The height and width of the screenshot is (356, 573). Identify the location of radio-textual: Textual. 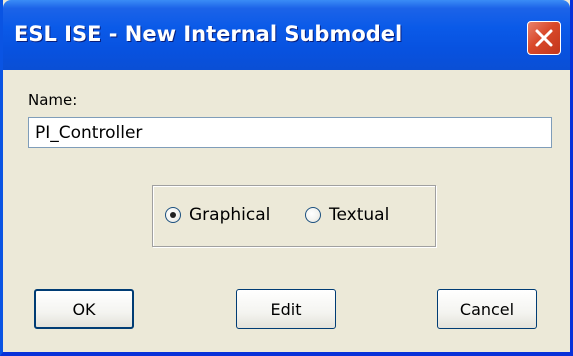
(347, 215).